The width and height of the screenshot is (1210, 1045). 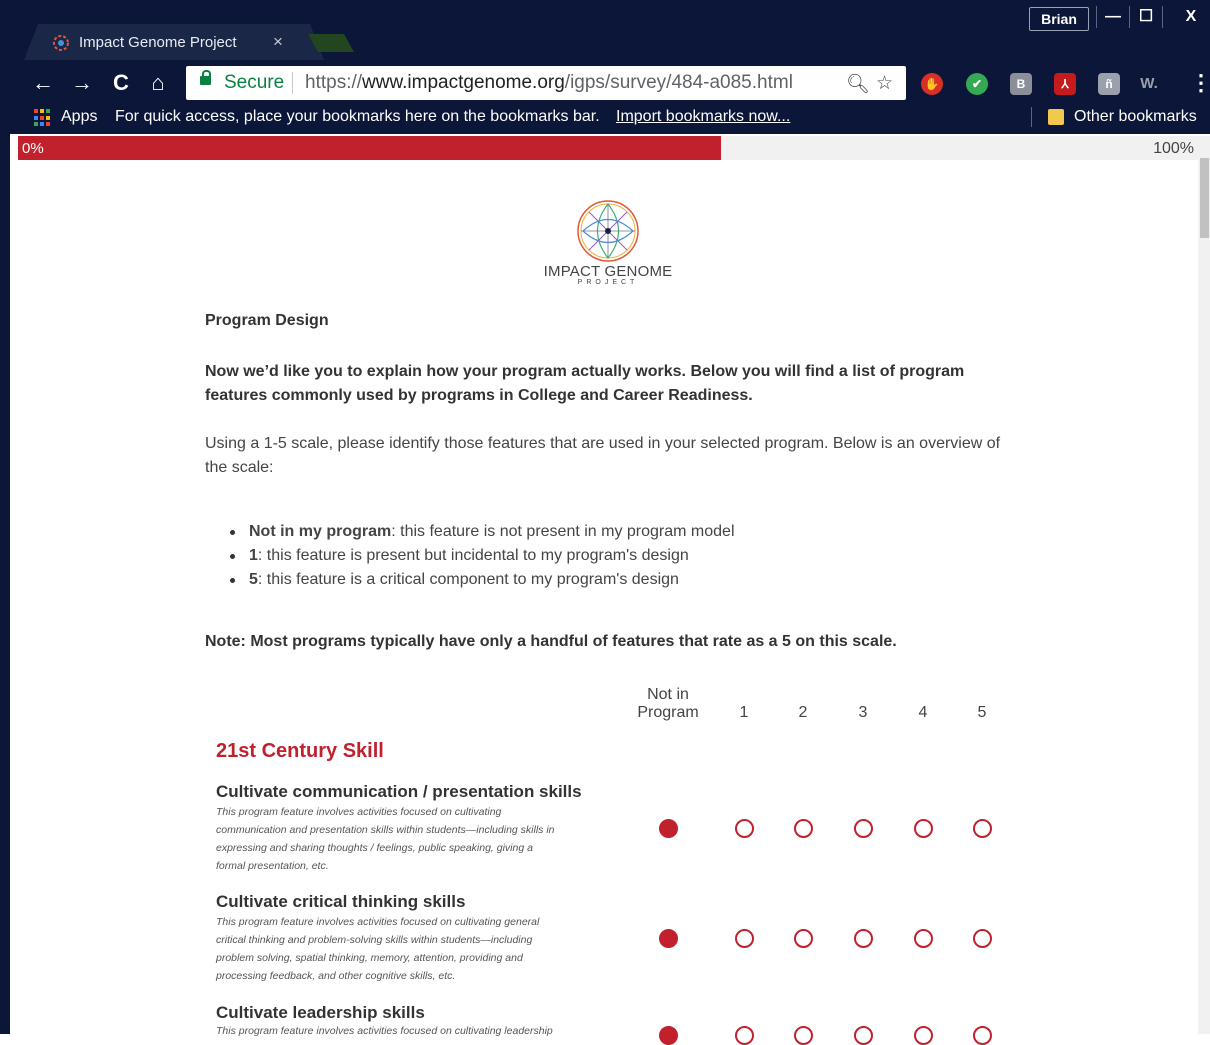 I want to click on column-header-line: Program, so click(x=668, y=712).